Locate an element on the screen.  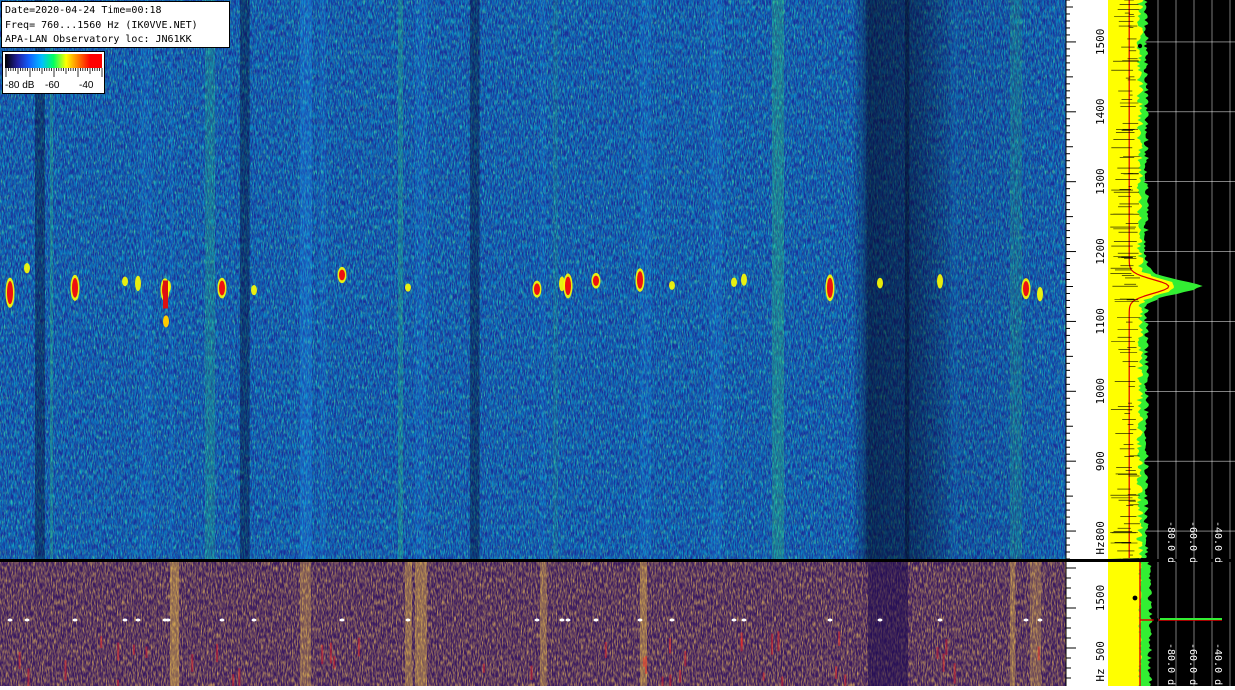
colorbar-label-min: -80 dB is located at coordinates (20, 85).